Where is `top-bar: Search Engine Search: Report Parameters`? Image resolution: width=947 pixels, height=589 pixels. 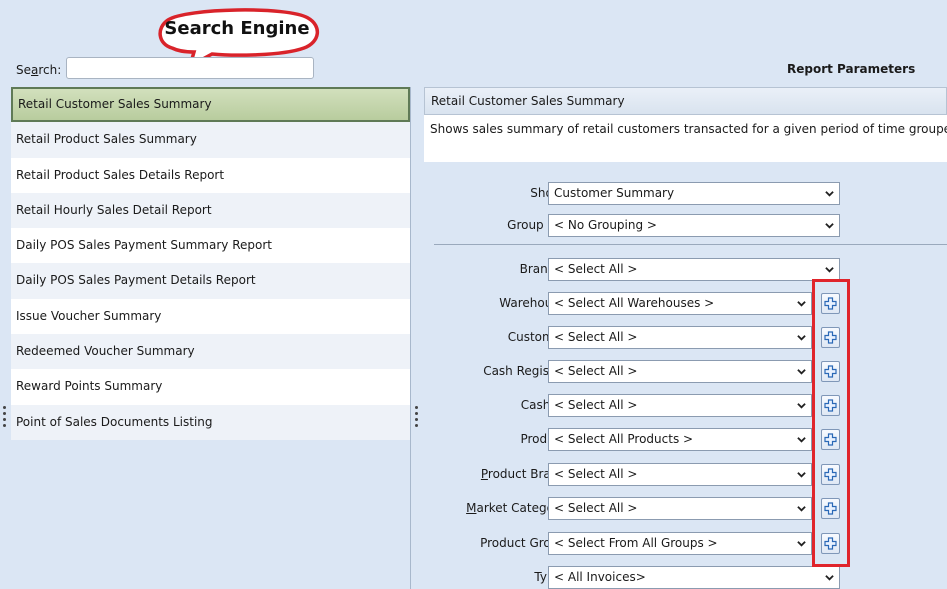 top-bar: Search Engine Search: Report Parameters is located at coordinates (473, 43).